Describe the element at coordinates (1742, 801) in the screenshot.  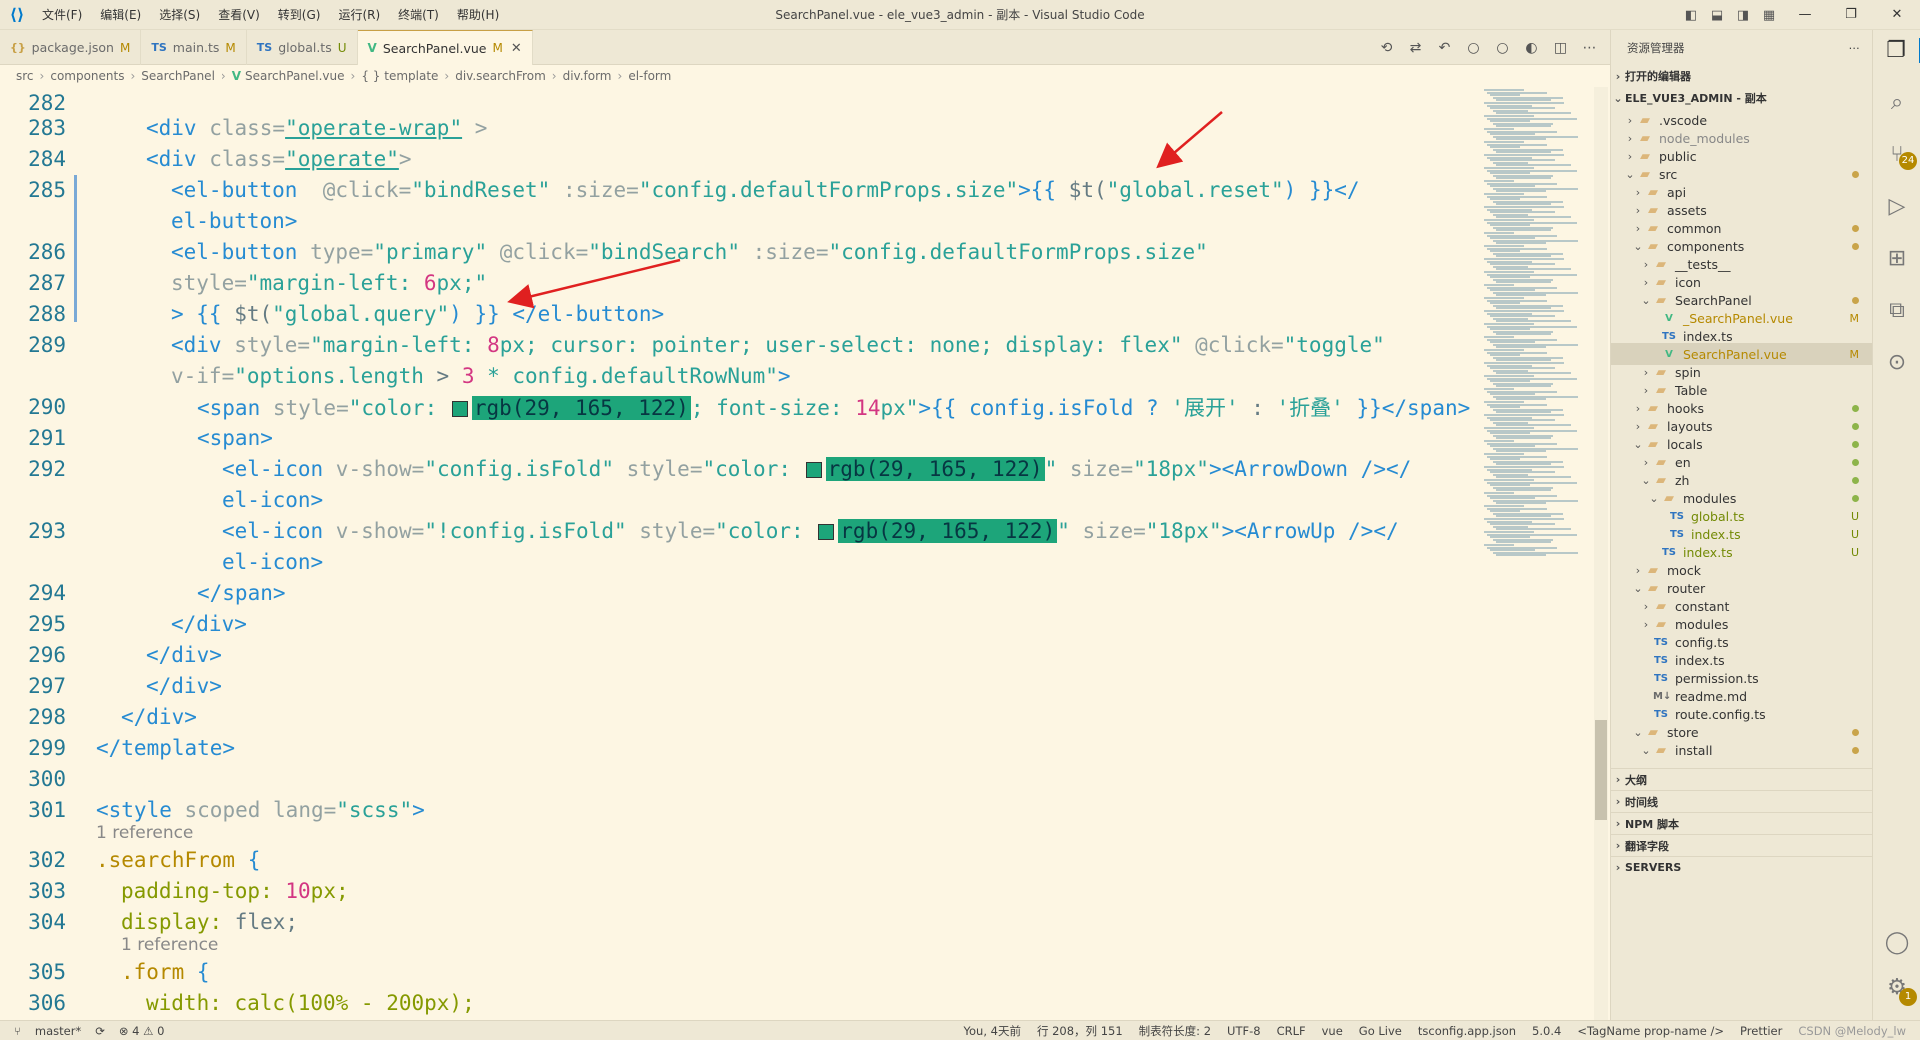
I see `collapsed-section: › 时间线` at that location.